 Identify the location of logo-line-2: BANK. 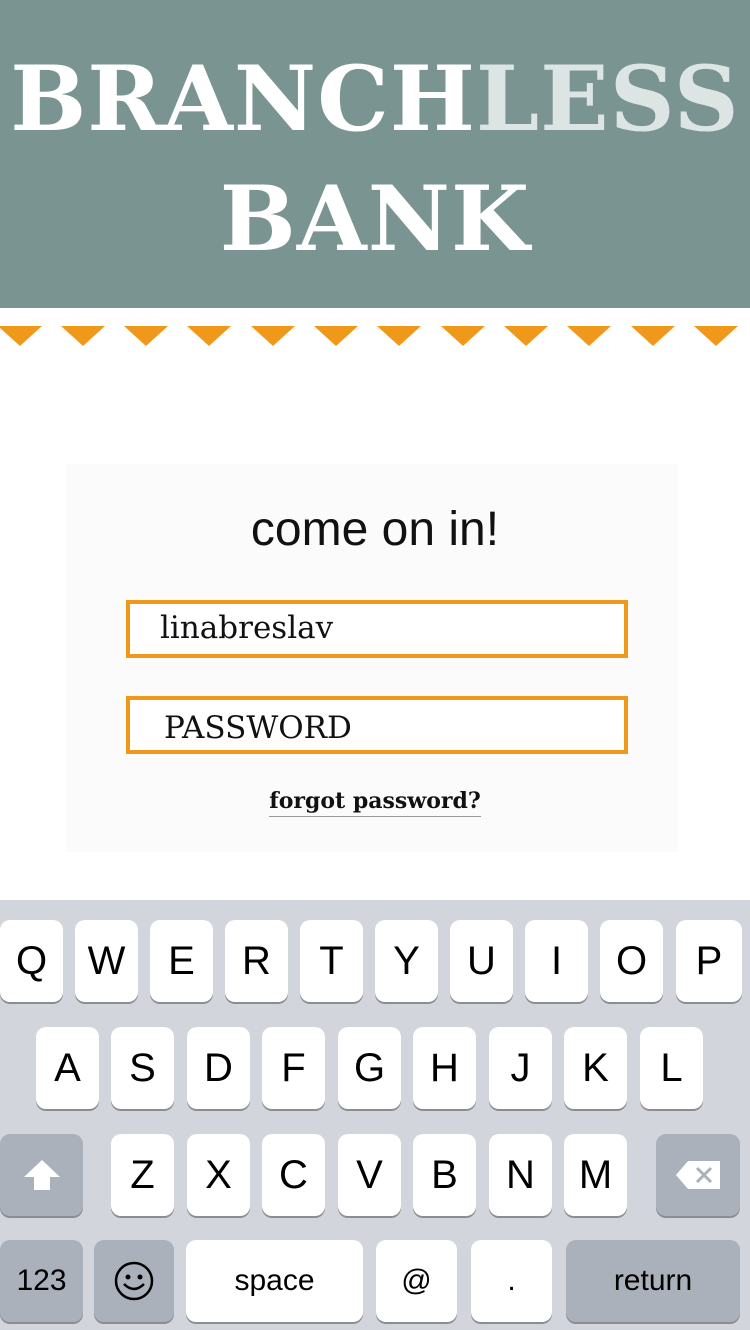
(375, 219).